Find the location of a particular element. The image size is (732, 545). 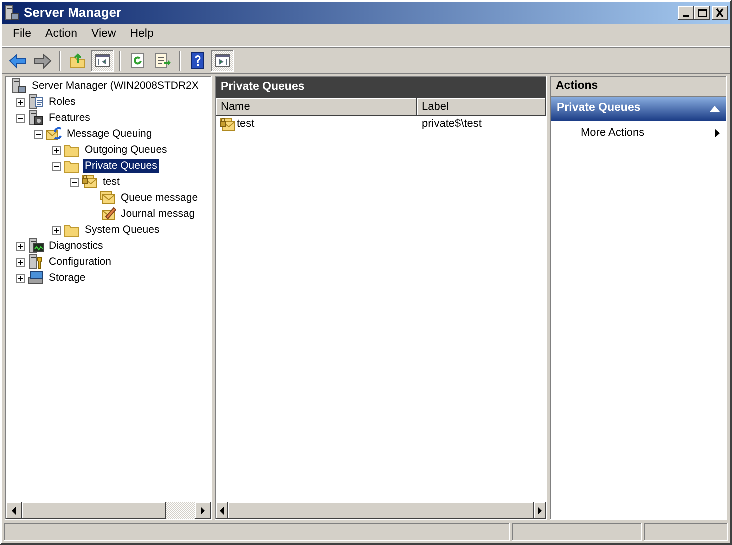

tree-item: Message Queuing is located at coordinates (109, 134).